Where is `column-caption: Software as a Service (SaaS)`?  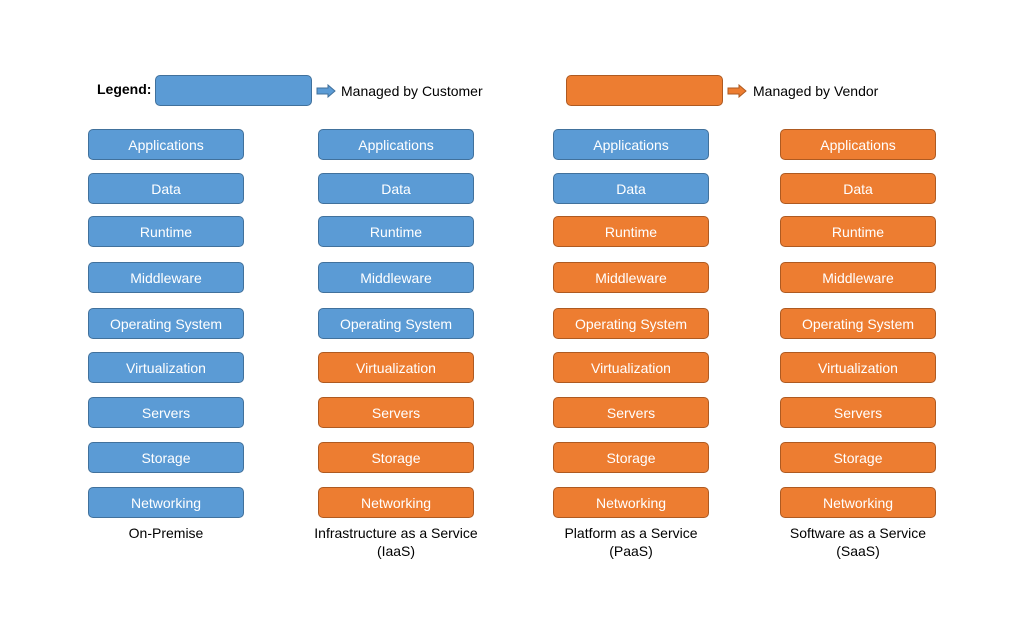
column-caption: Software as a Service (SaaS) is located at coordinates (858, 542).